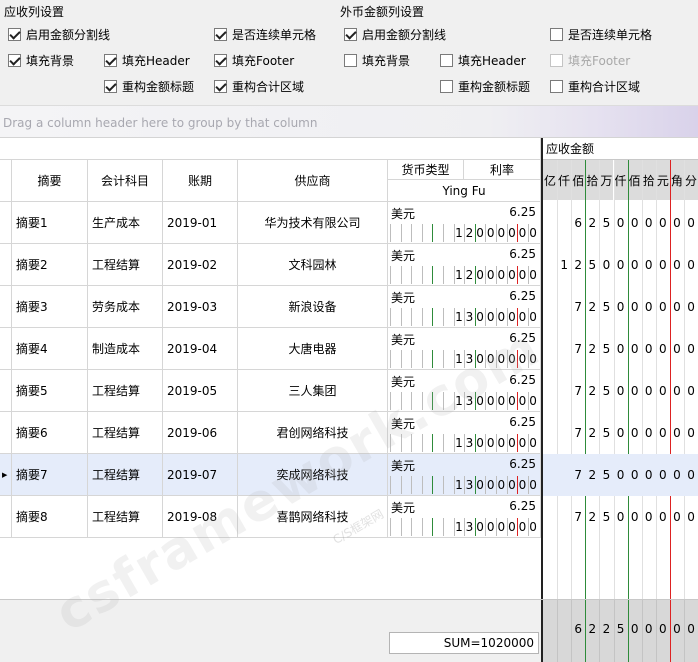 The image size is (698, 662). What do you see at coordinates (313, 517) in the screenshot?
I see `cell-supplier: 喜鹊网络科技` at bounding box center [313, 517].